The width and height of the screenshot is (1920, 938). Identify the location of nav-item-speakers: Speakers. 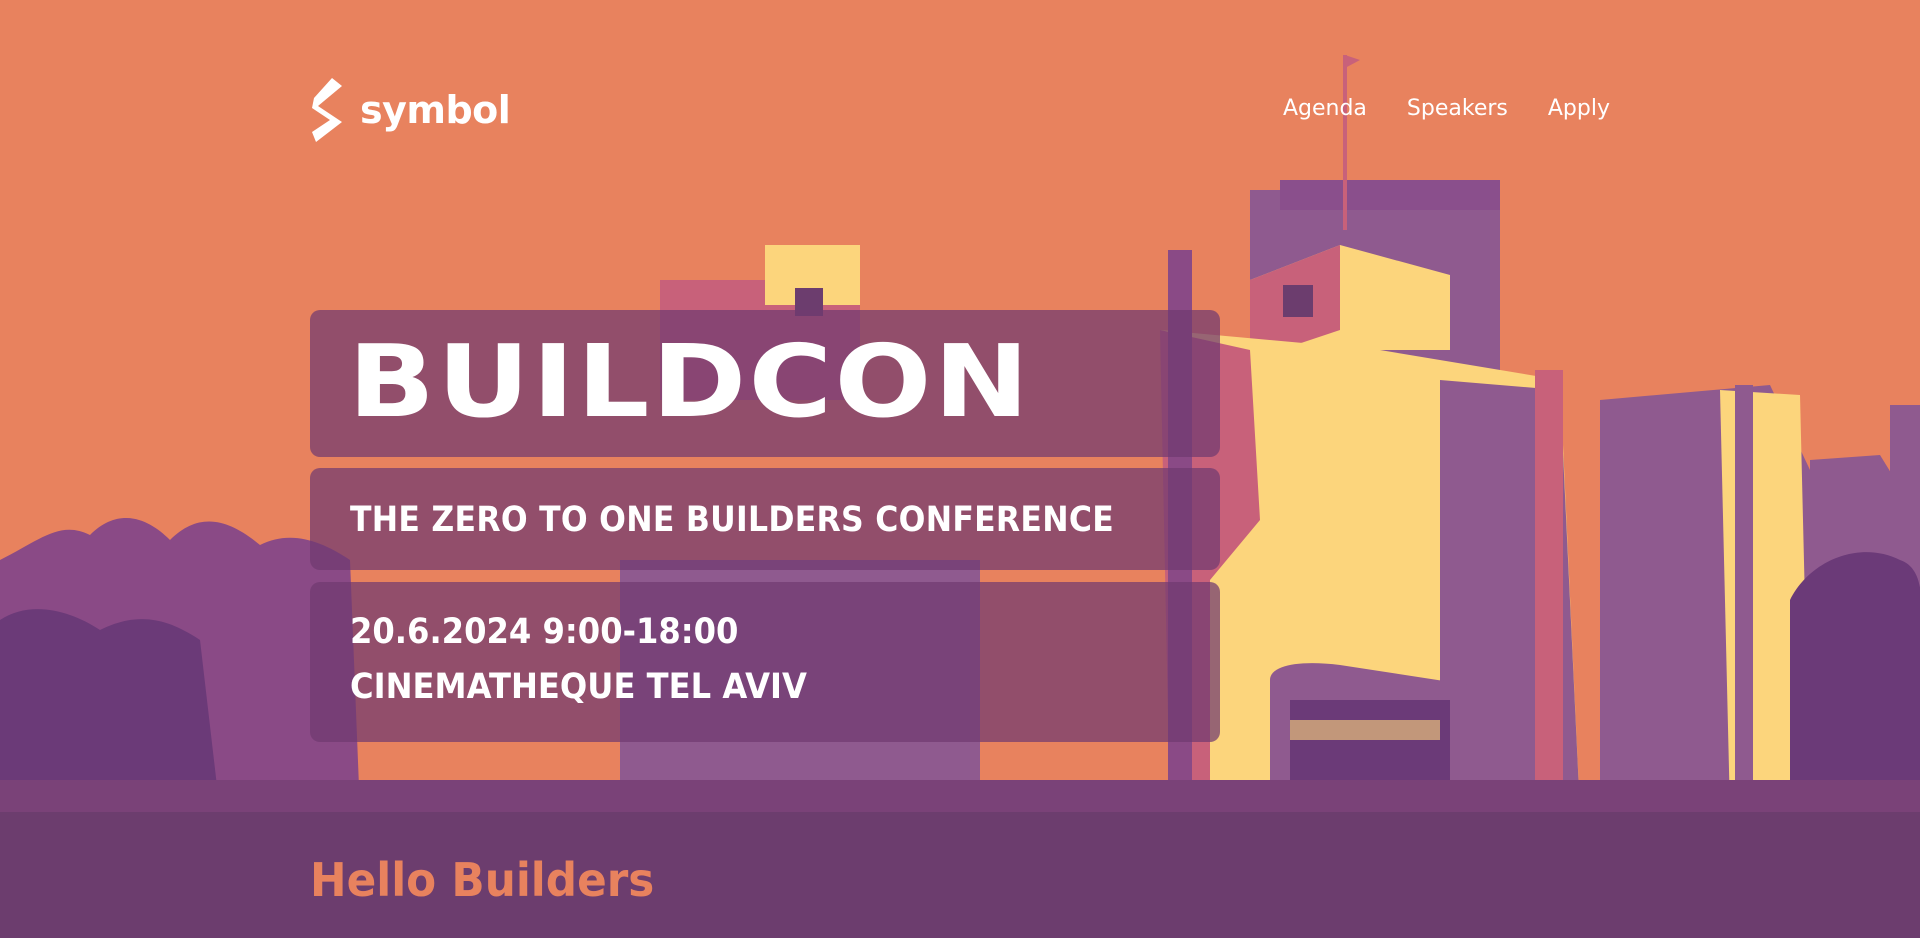
(1457, 108).